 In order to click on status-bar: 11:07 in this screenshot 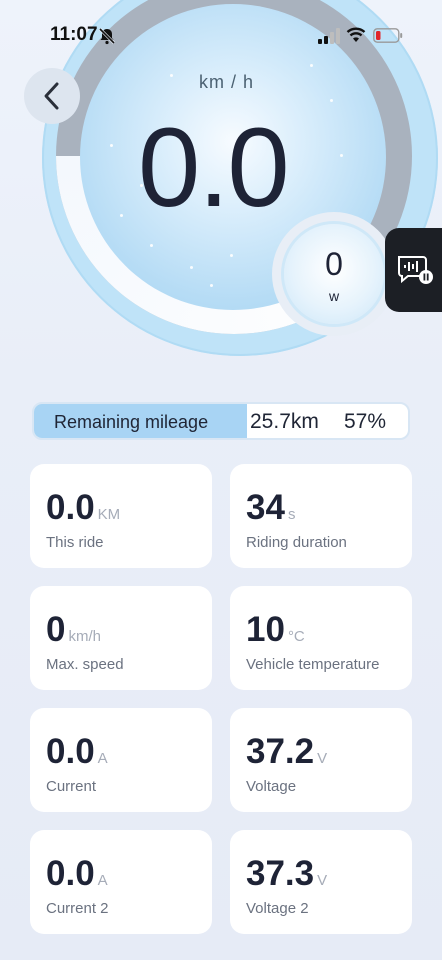, I will do `click(221, 36)`.